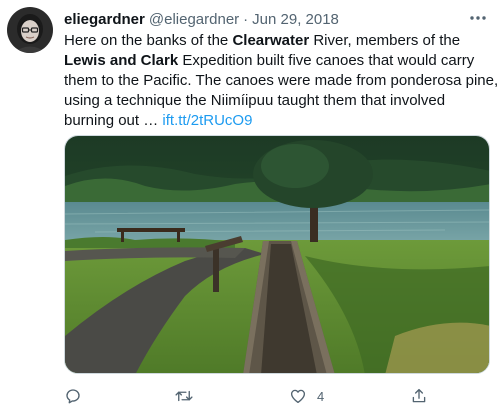 The width and height of the screenshot is (500, 414). I want to click on like-button: 4, so click(306, 396).